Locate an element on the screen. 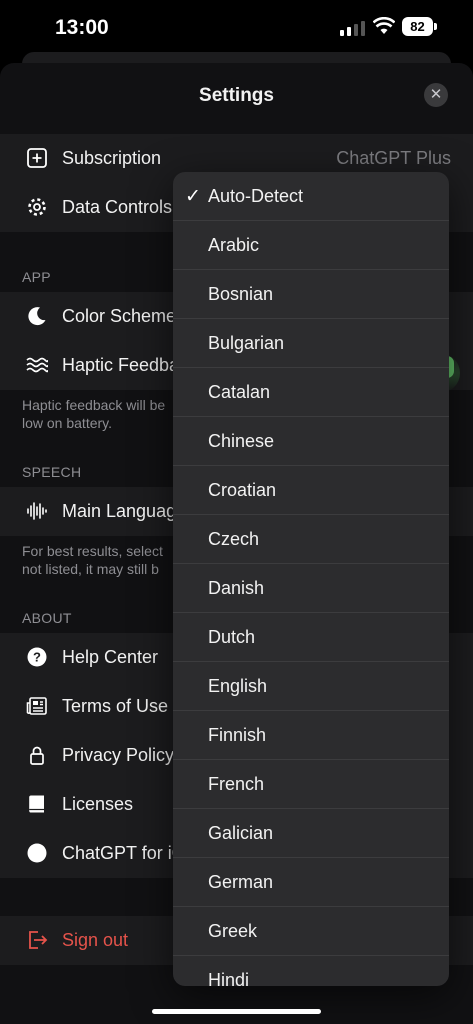  language-option: Arabic is located at coordinates (311, 245).